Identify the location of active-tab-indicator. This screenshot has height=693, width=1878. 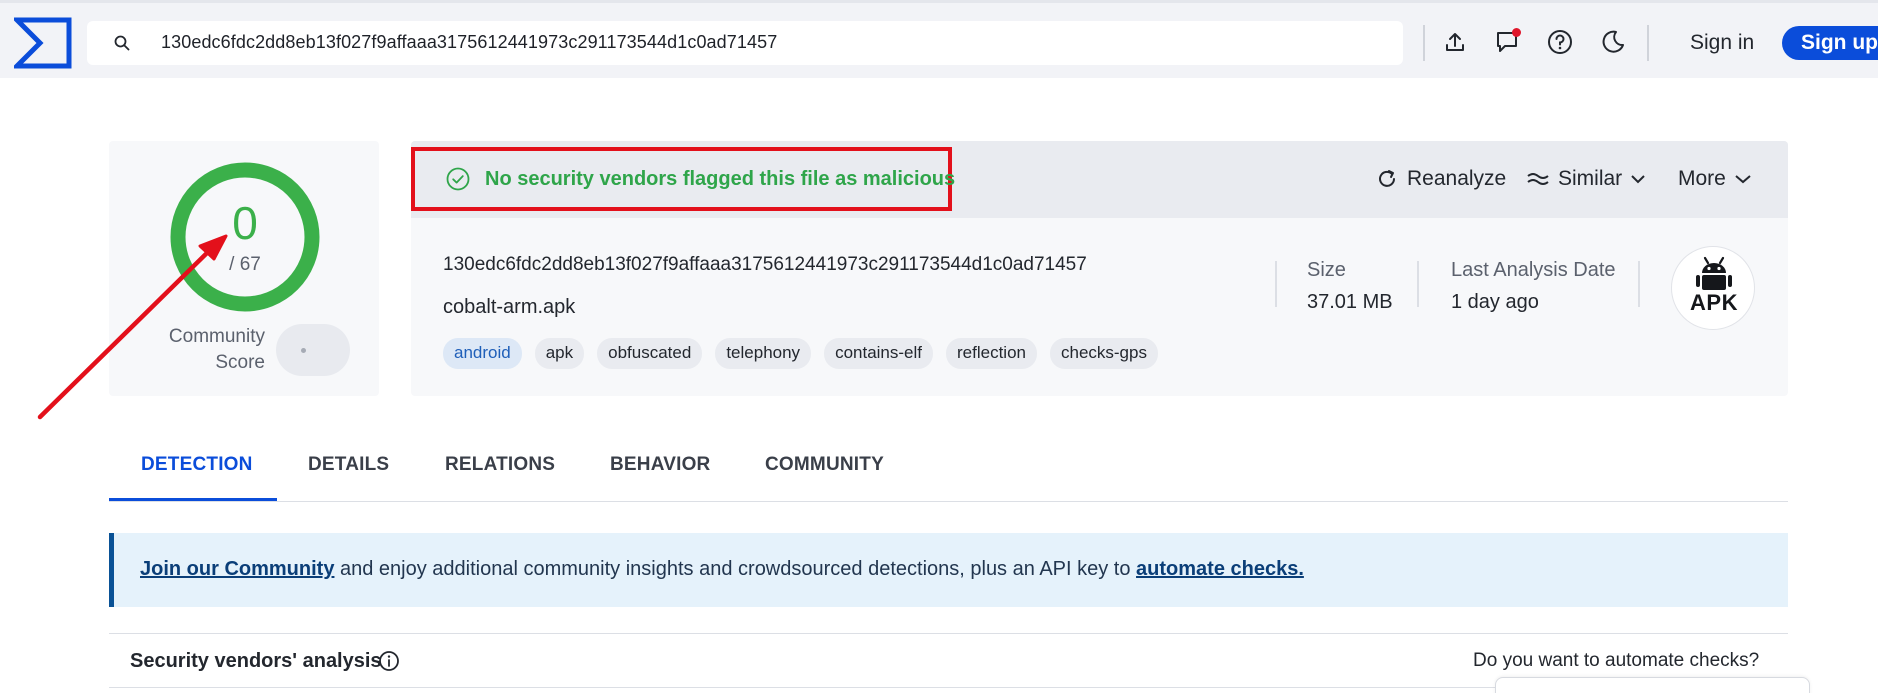
(193, 499).